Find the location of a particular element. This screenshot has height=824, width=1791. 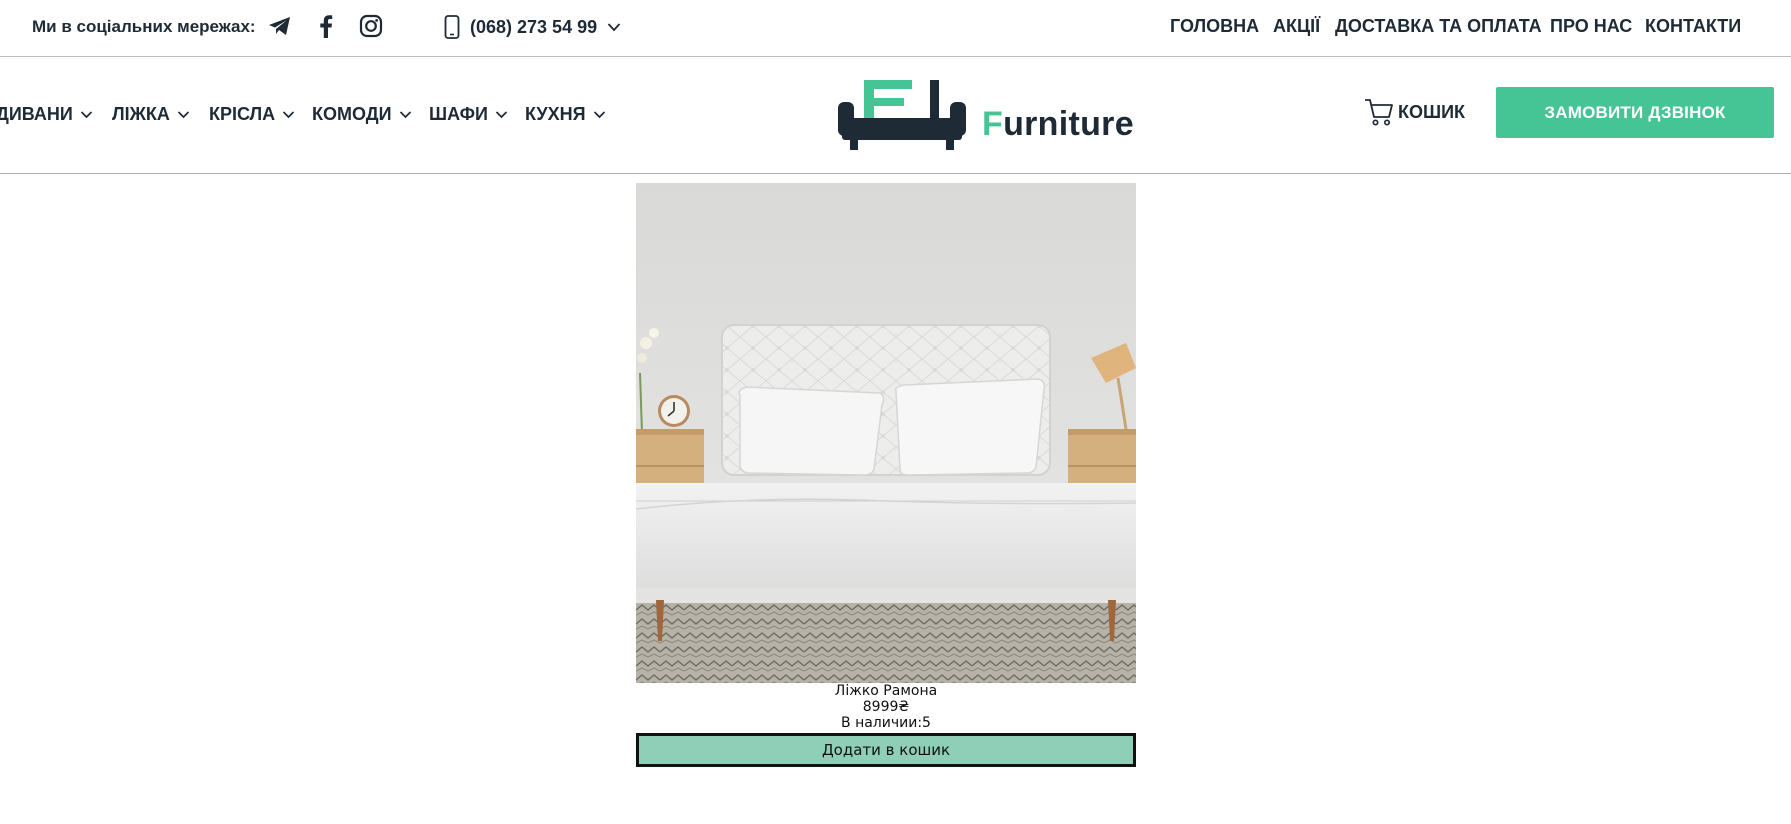

telegram-icon is located at coordinates (280, 26).